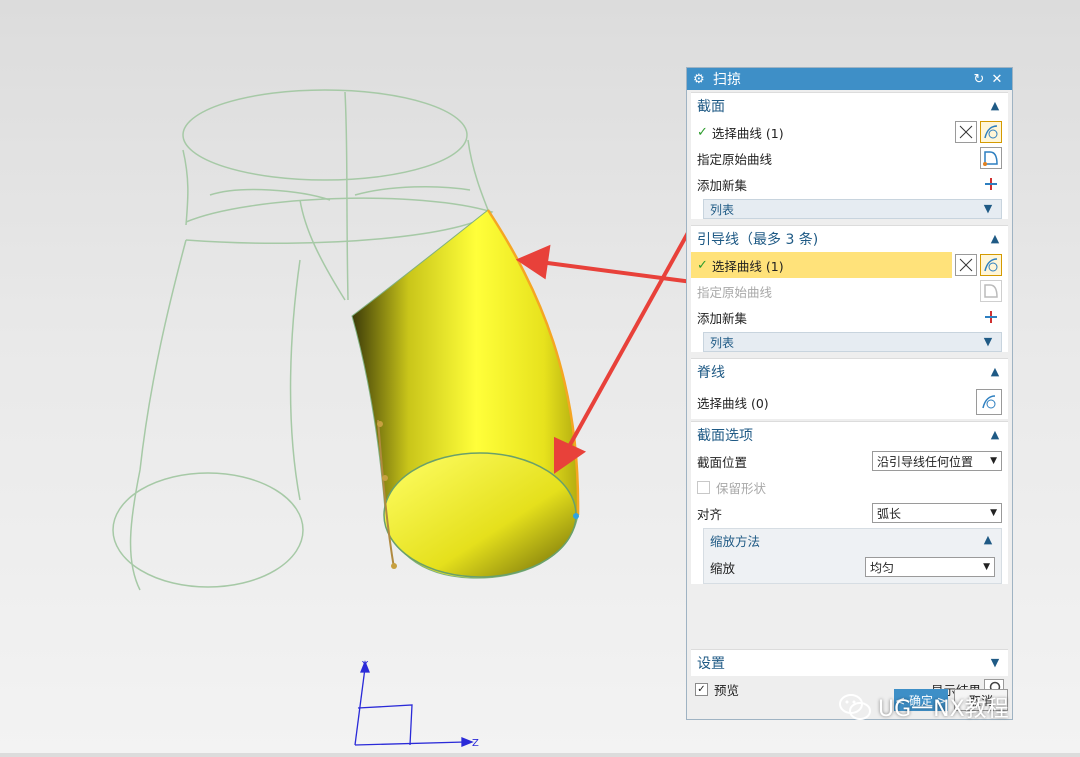 The width and height of the screenshot is (1080, 757). What do you see at coordinates (849, 239) in the screenshot?
I see `guide-group-header: 引导线（最多 3 条) ▲` at bounding box center [849, 239].